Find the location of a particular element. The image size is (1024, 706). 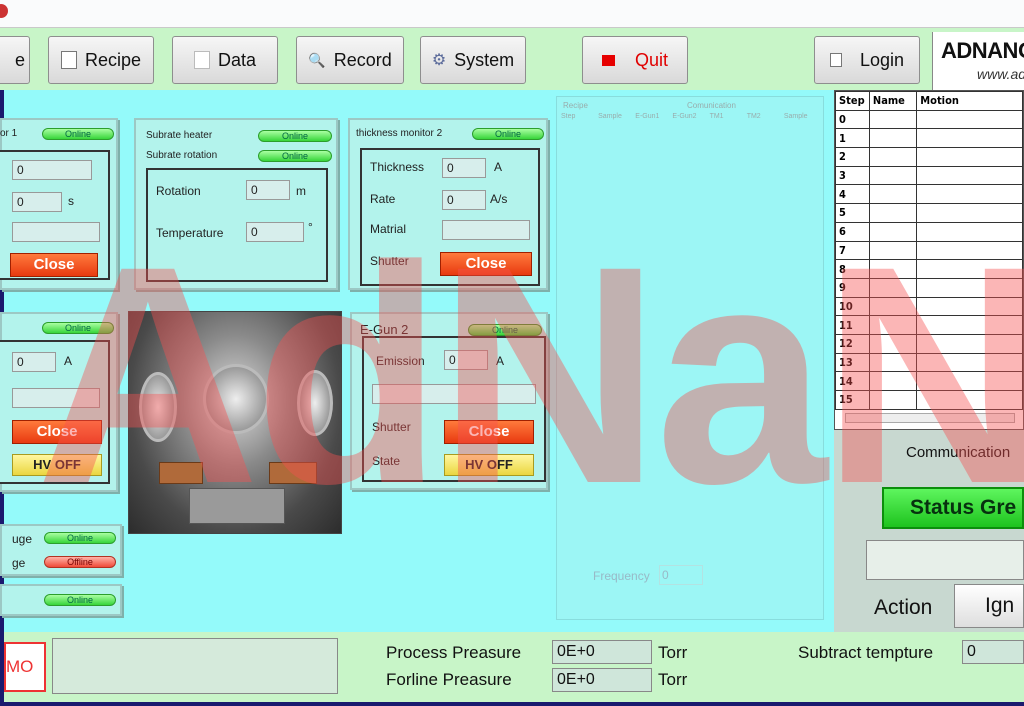

step-number-cell: 2 is located at coordinates (852, 157).